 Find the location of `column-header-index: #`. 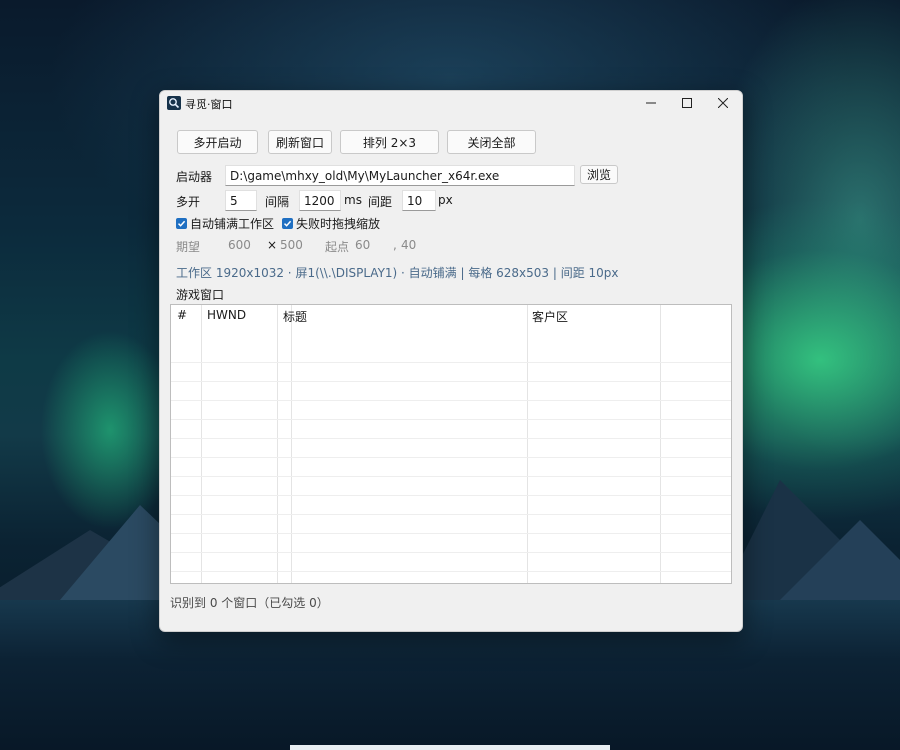

column-header-index: # is located at coordinates (182, 315).